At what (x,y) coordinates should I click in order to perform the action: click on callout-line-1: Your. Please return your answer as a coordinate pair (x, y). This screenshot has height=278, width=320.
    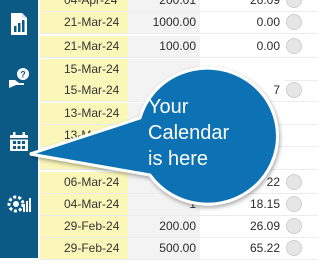
    Looking at the image, I should click on (168, 107).